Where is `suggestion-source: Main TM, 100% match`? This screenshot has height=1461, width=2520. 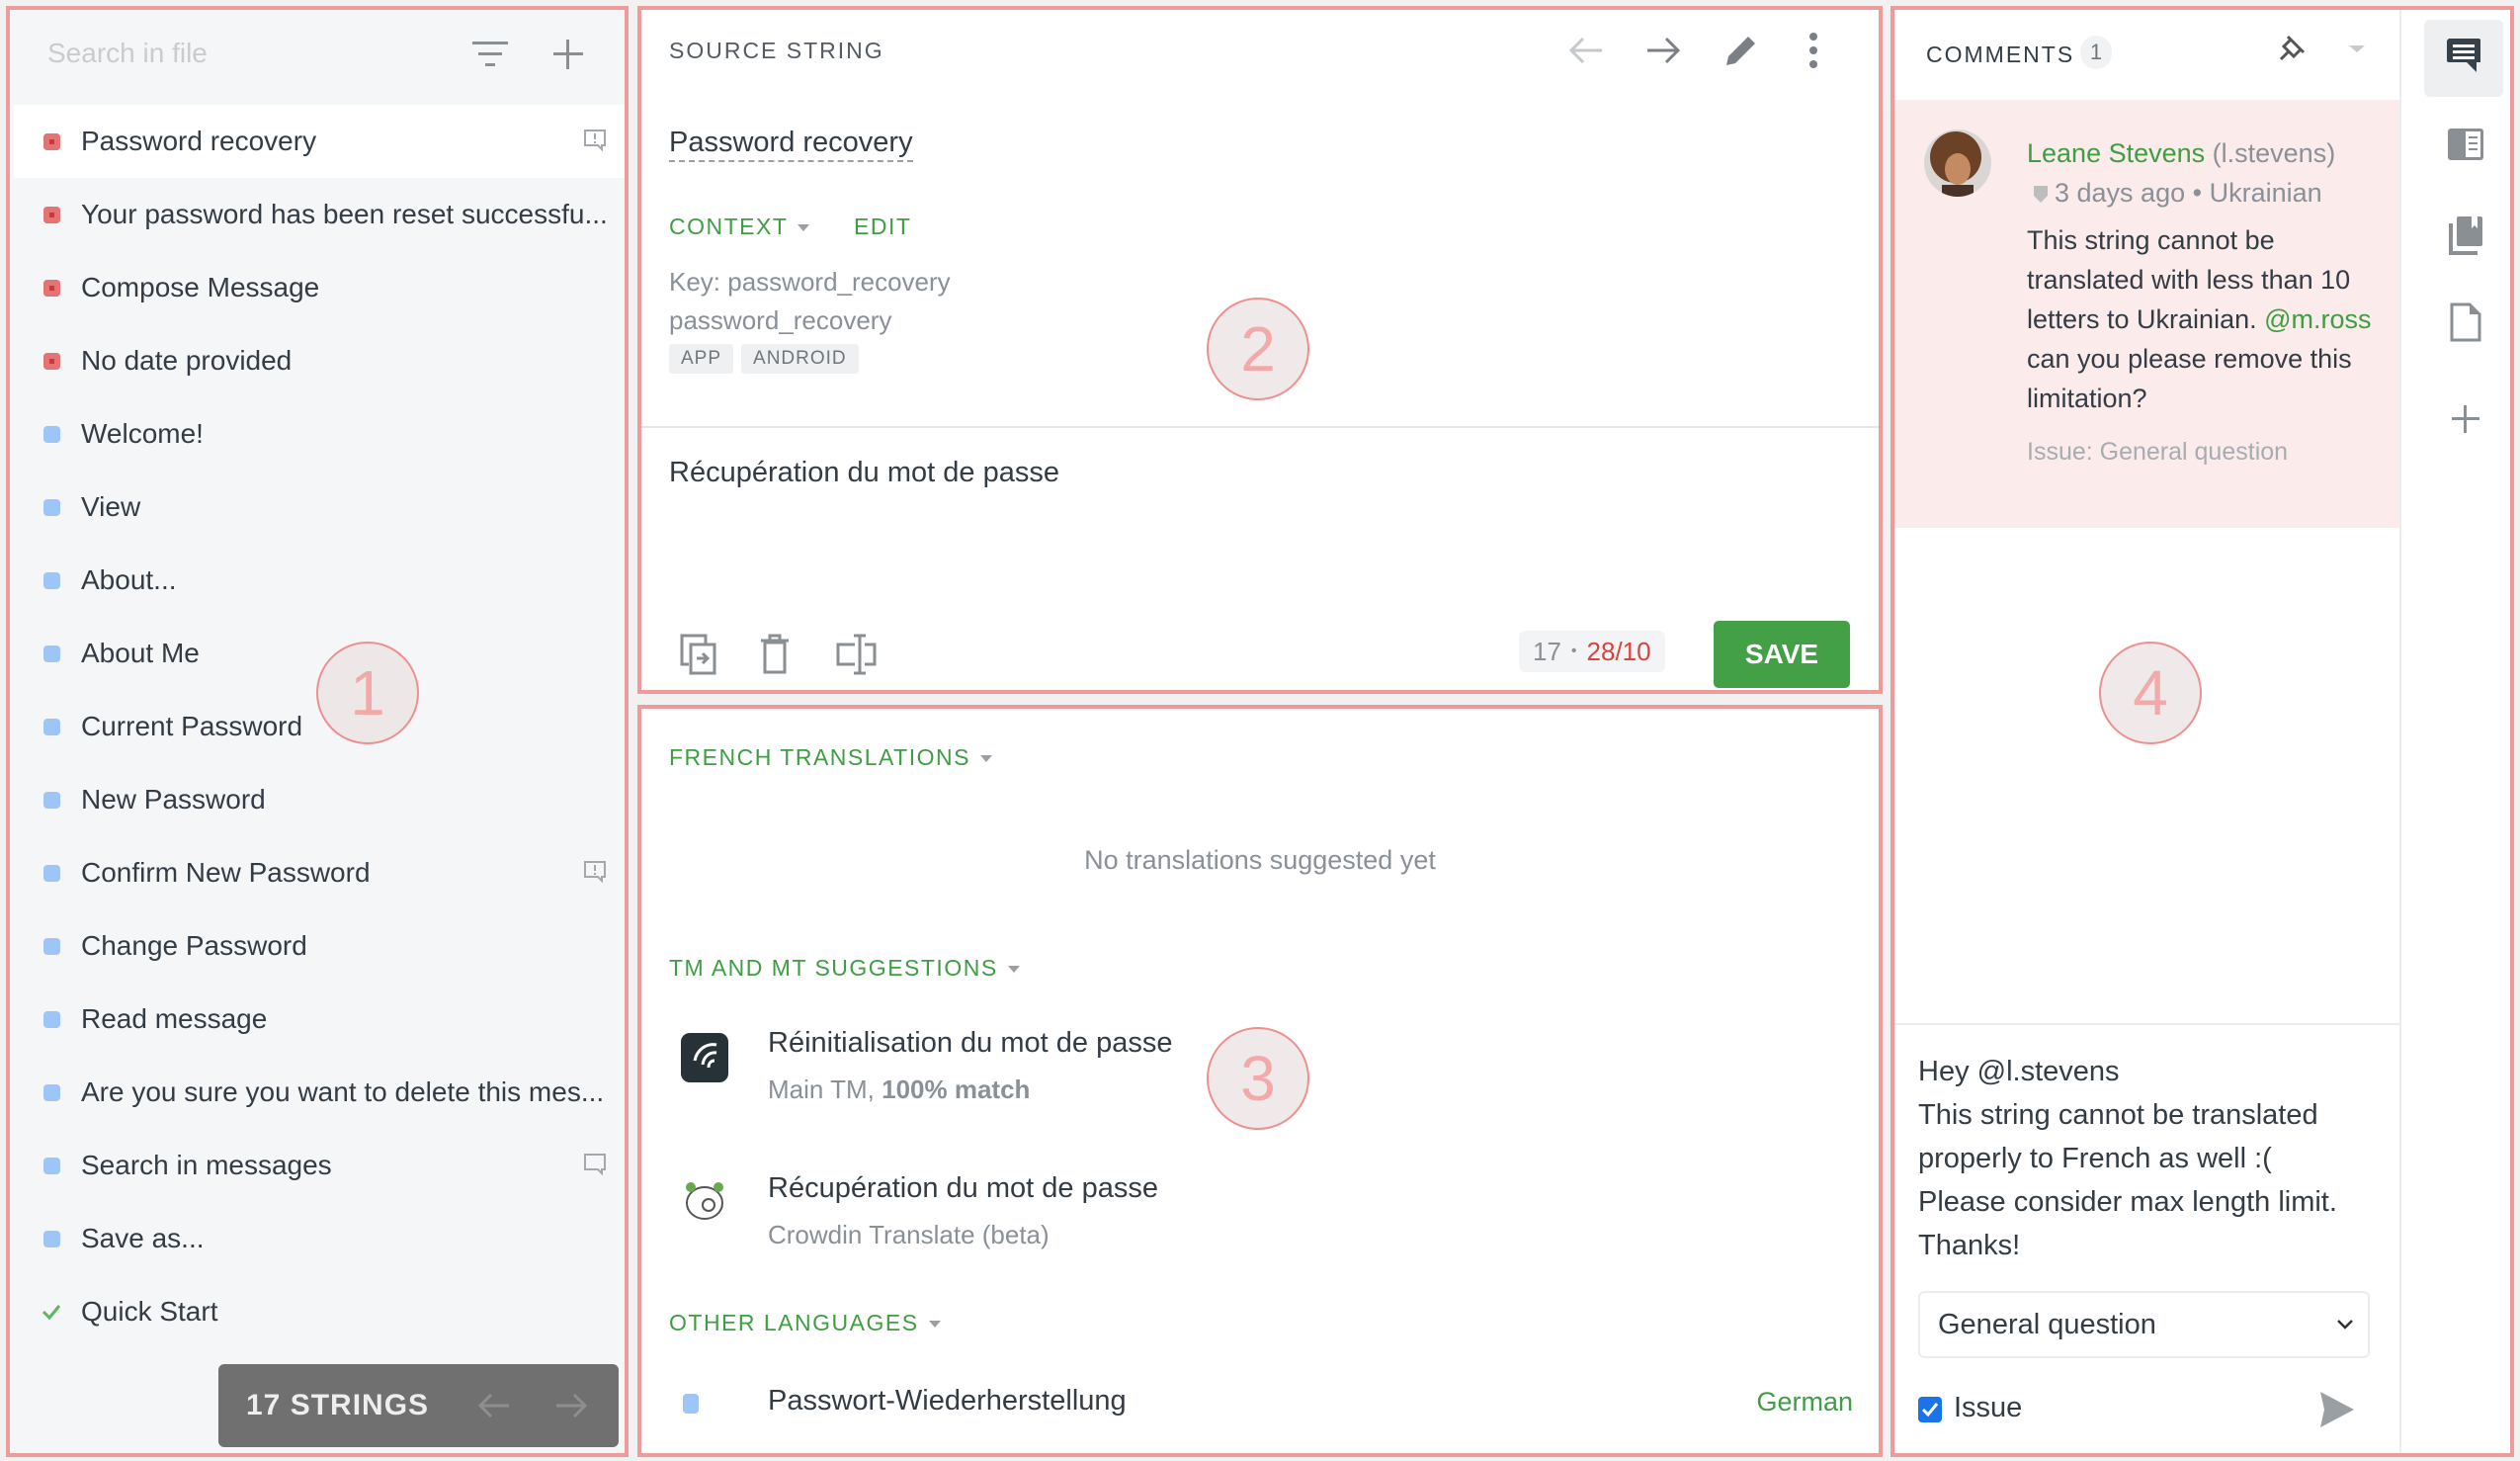 suggestion-source: Main TM, 100% match is located at coordinates (899, 1089).